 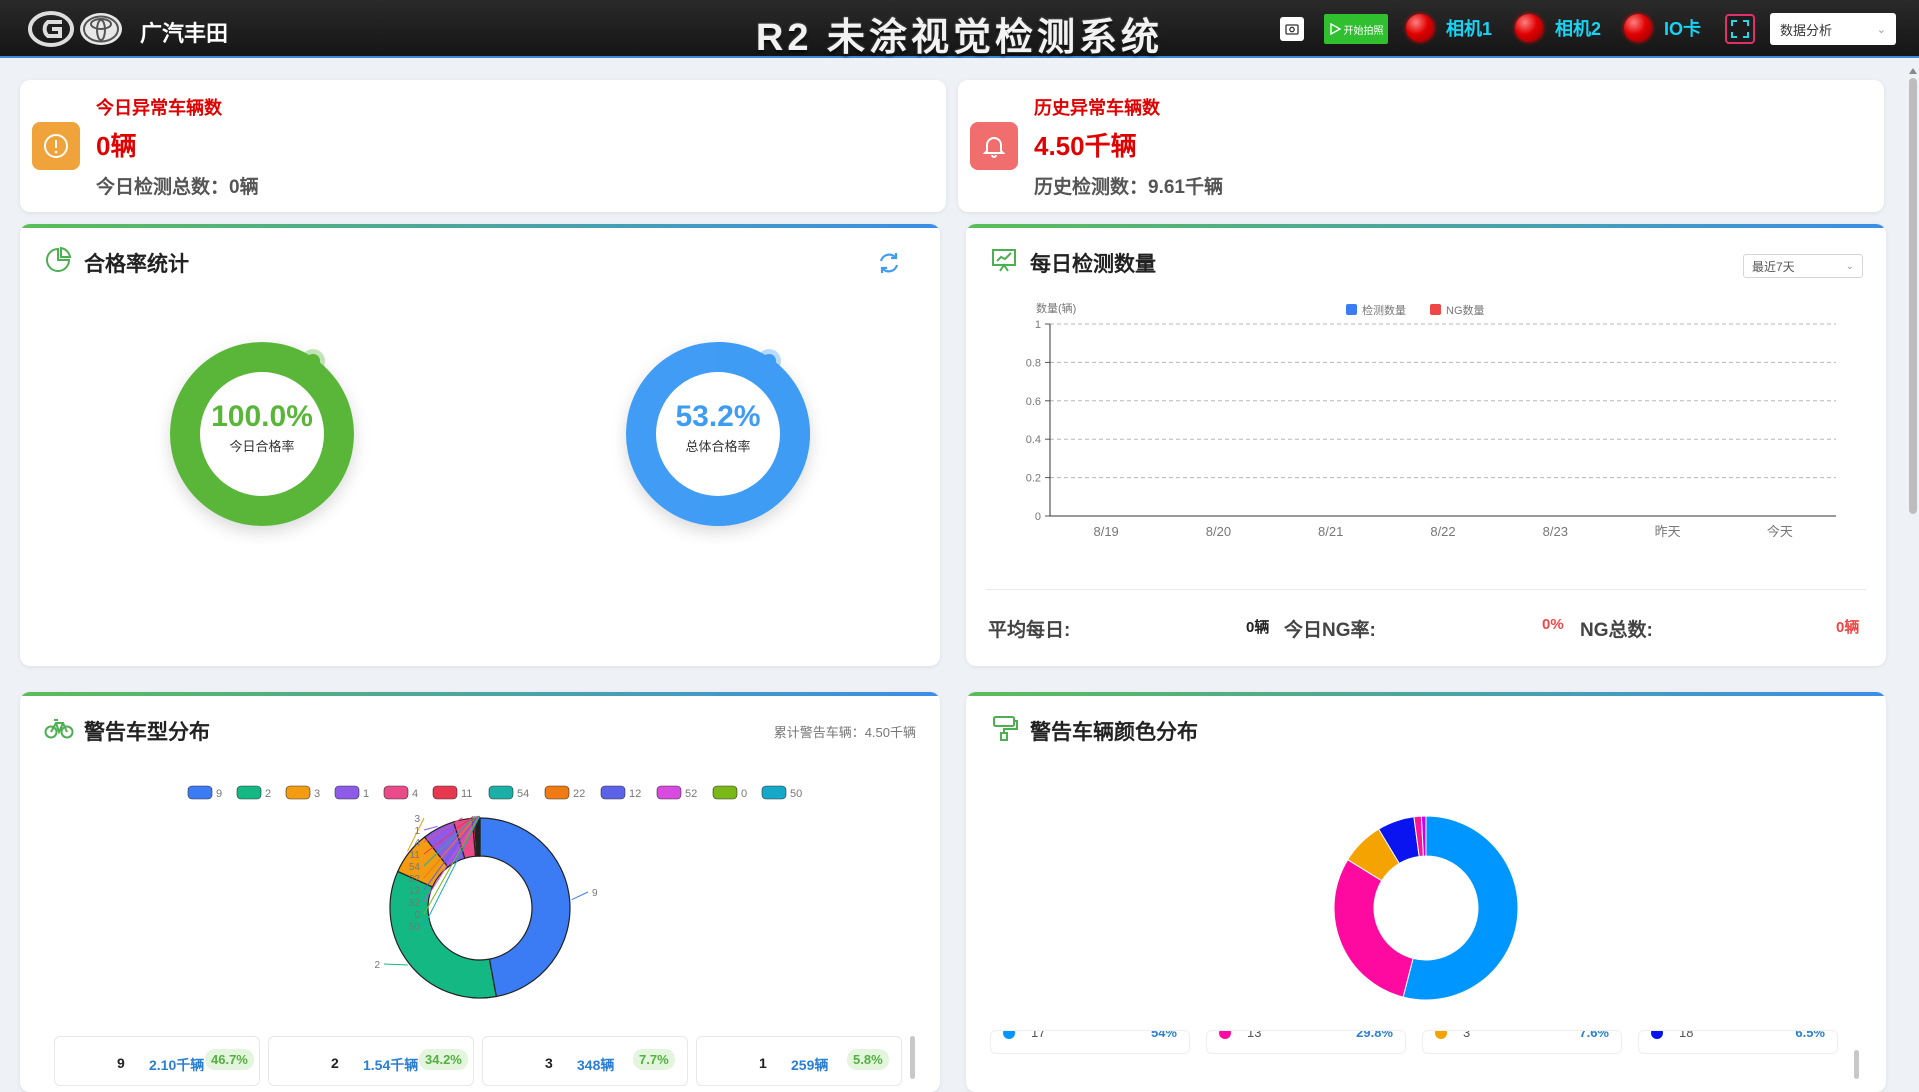 I want to click on color-pct: 6.5%, so click(x=1810, y=1035).